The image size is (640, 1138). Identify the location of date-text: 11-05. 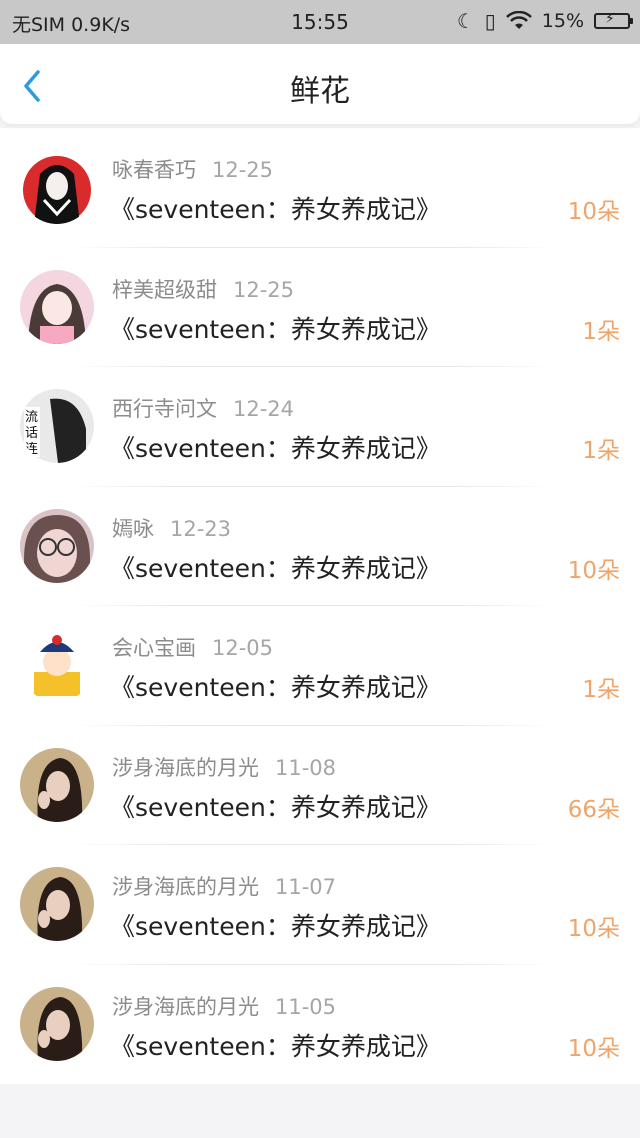
(306, 1006).